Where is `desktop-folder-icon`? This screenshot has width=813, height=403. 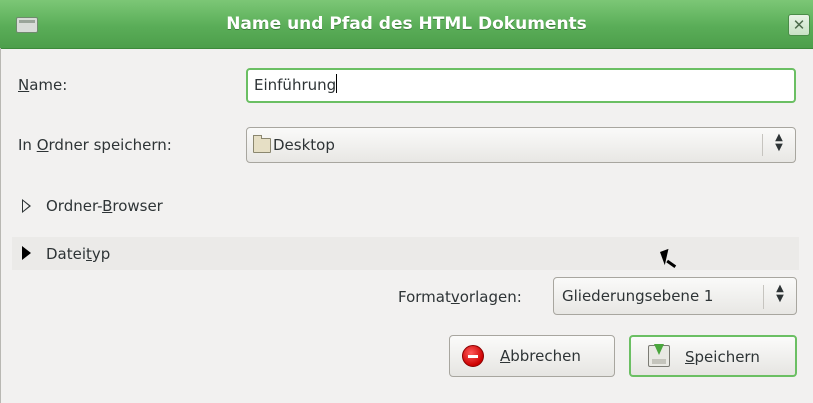
desktop-folder-icon is located at coordinates (262, 144).